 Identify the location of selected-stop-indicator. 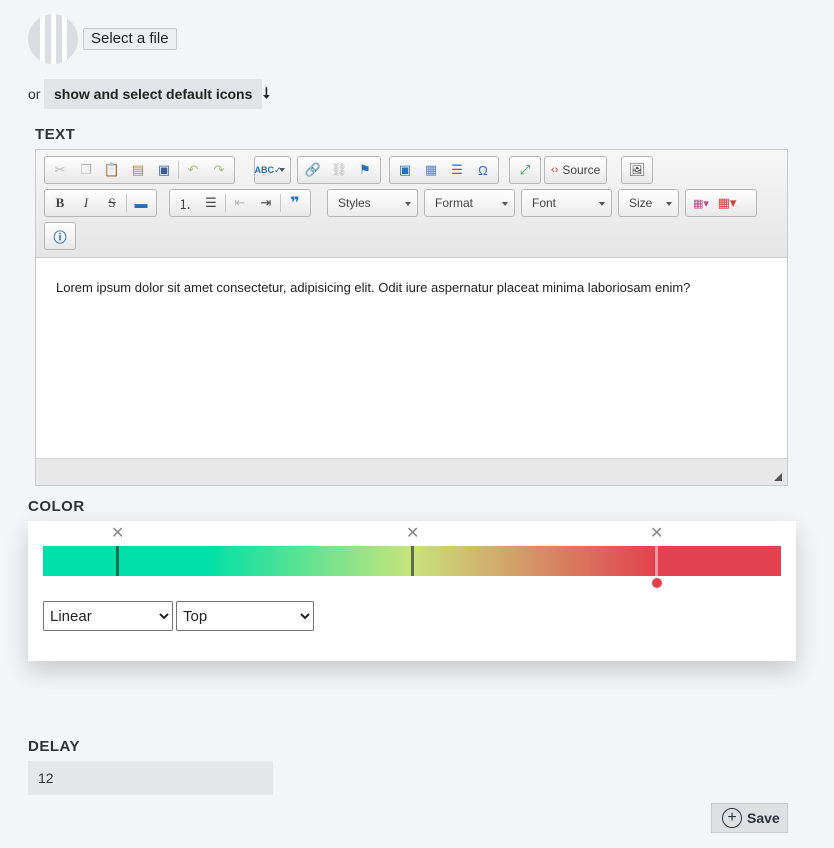
(657, 583).